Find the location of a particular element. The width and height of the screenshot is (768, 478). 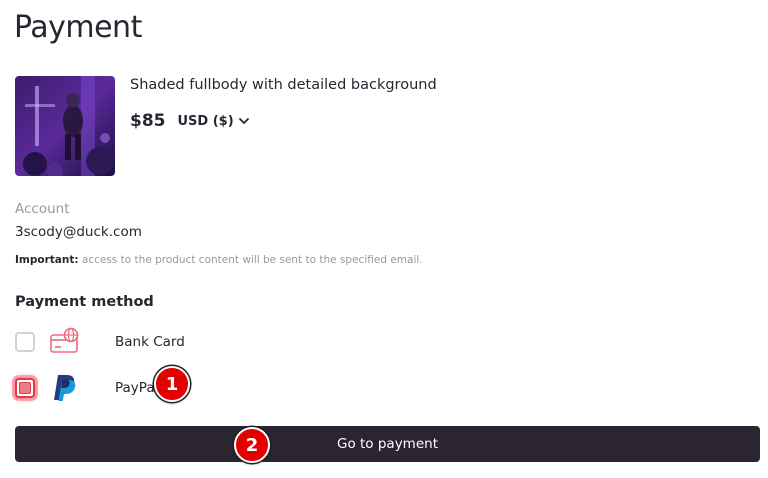

checkbox-fill is located at coordinates (25, 388).